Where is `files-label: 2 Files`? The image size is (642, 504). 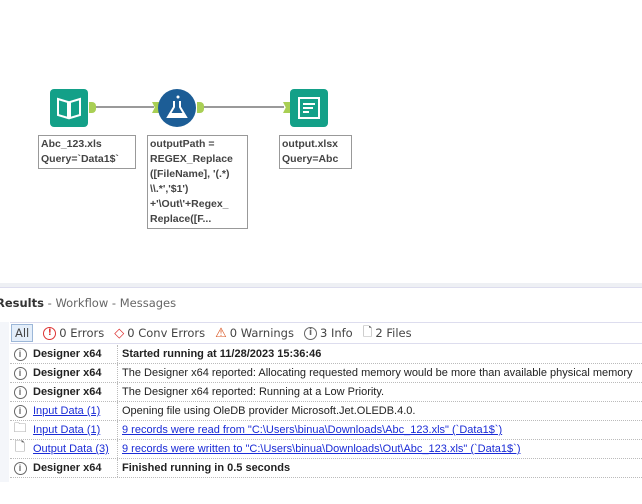 files-label: 2 Files is located at coordinates (393, 333).